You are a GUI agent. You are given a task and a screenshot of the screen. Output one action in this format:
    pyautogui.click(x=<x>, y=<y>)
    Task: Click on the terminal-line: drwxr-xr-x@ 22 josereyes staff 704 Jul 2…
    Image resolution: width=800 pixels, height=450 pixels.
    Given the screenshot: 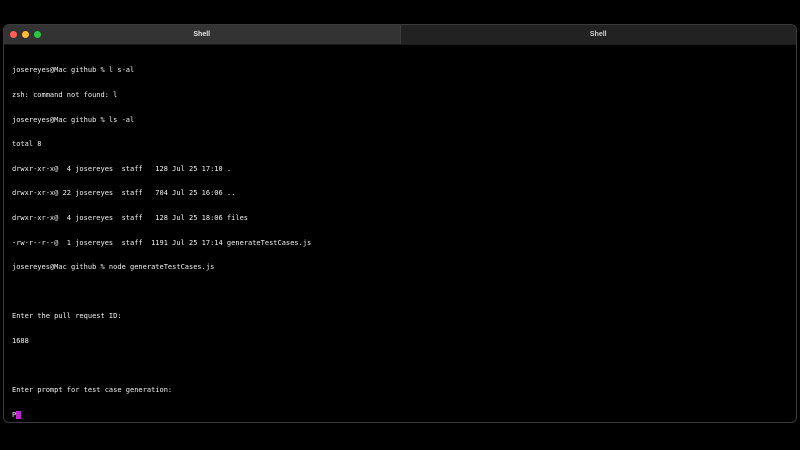 What is the action you would take?
    pyautogui.click(x=124, y=193)
    